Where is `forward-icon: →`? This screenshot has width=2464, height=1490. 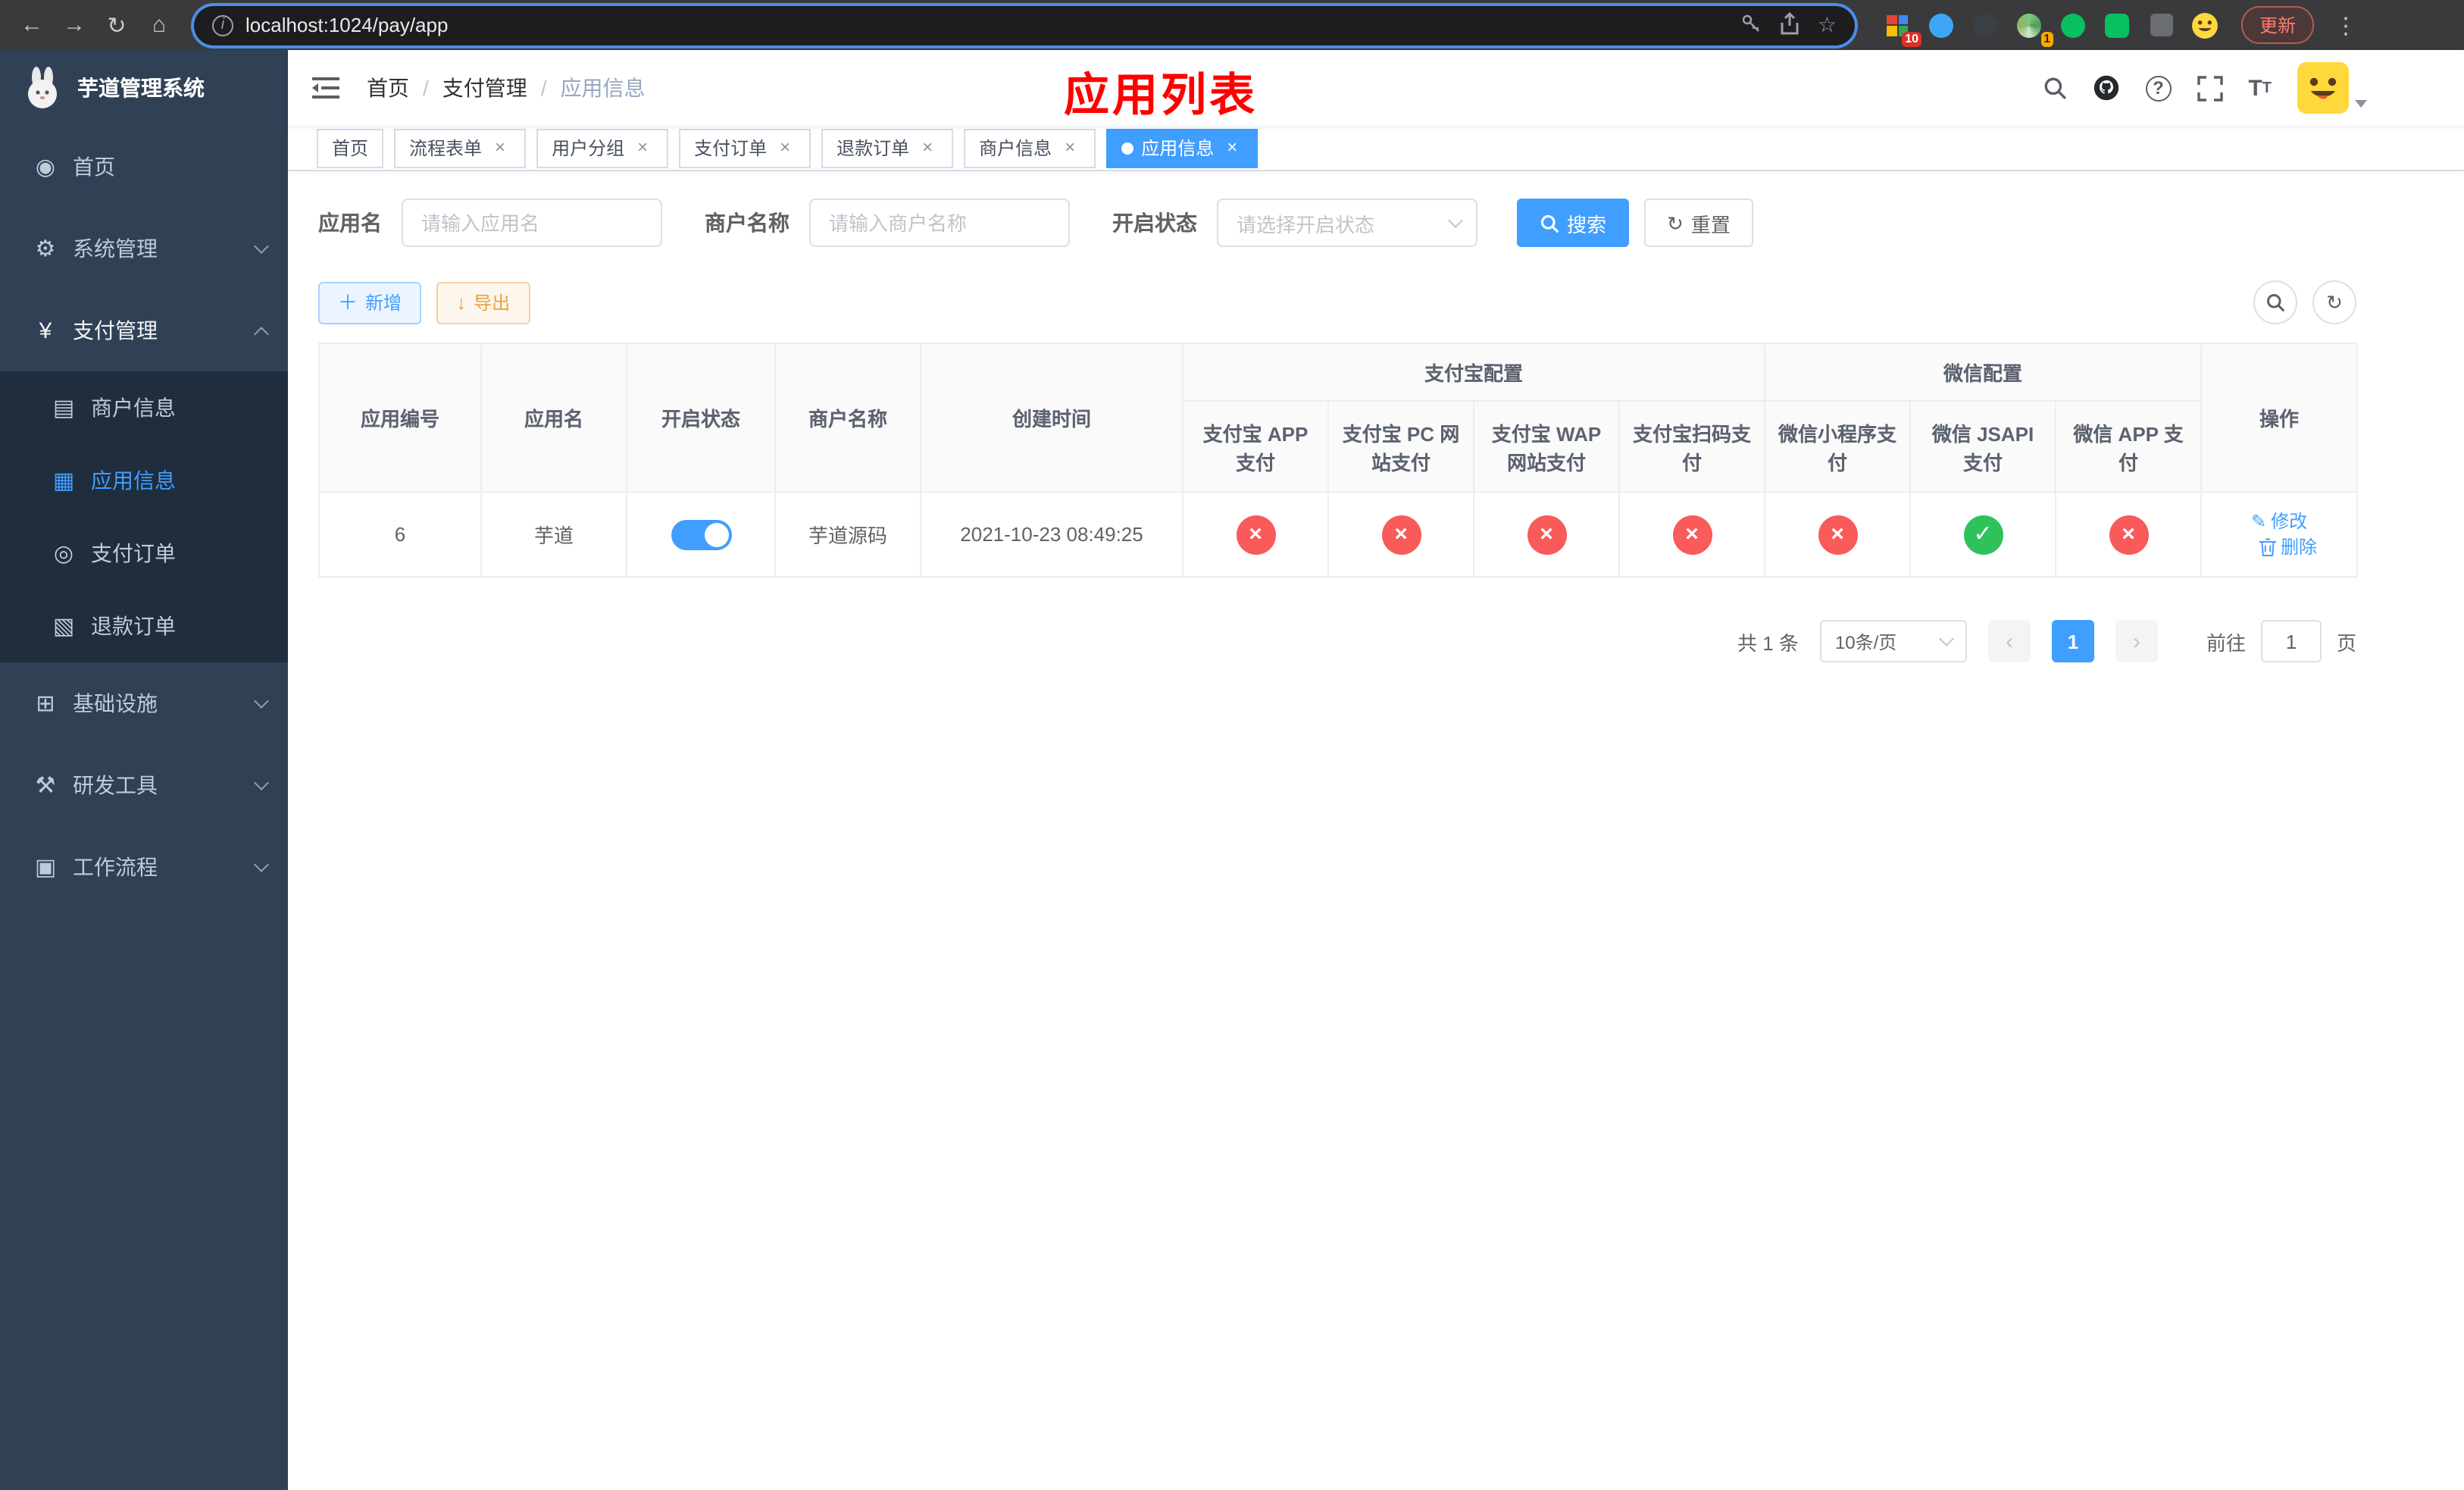 forward-icon: → is located at coordinates (74, 25).